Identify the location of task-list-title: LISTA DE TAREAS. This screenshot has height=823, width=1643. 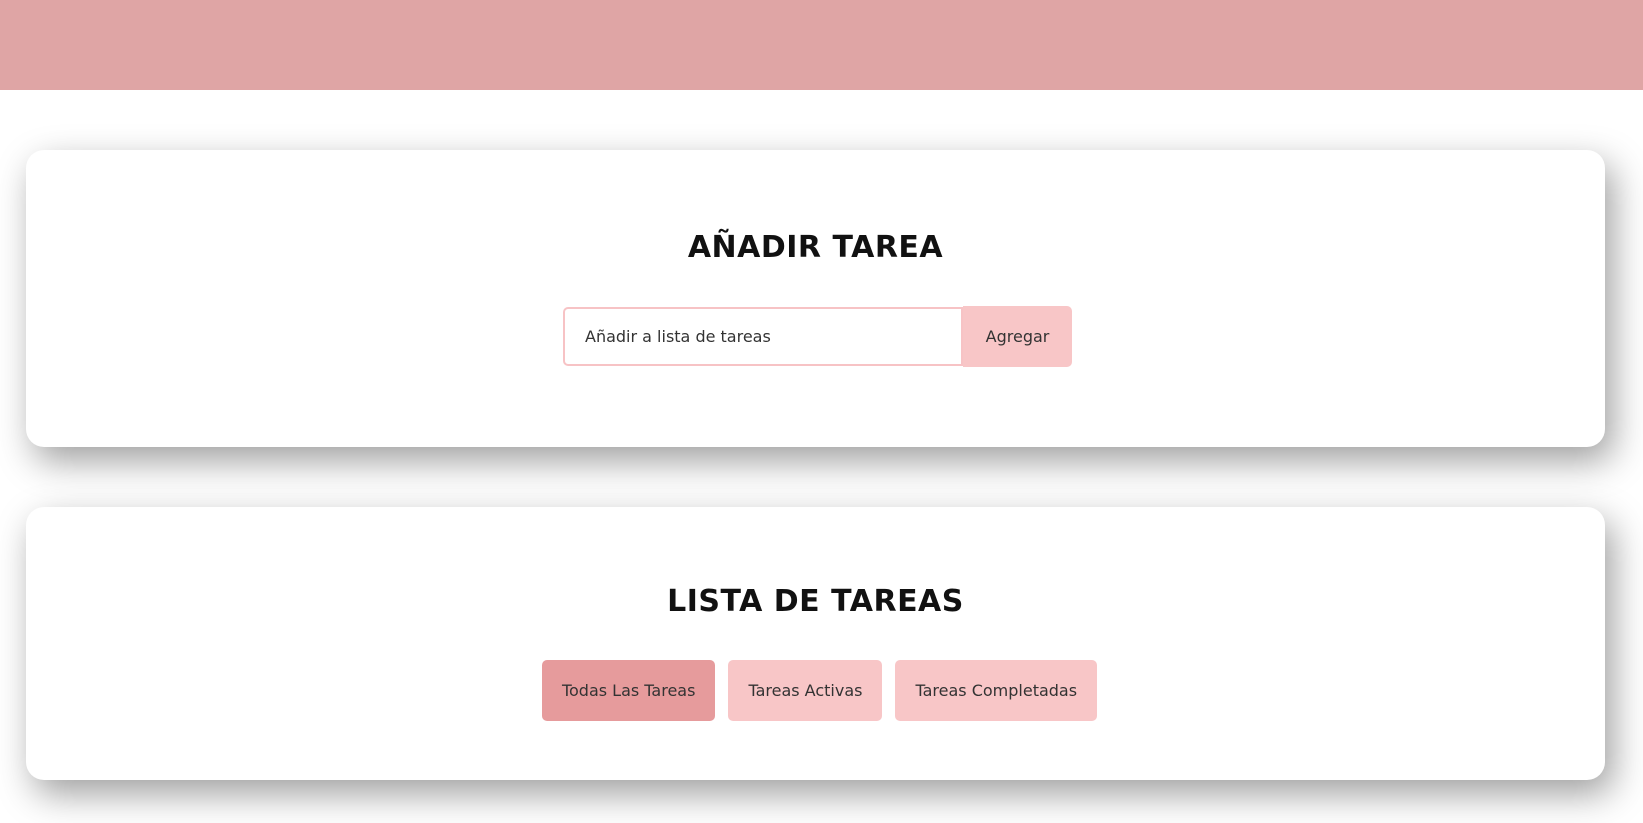
(815, 601).